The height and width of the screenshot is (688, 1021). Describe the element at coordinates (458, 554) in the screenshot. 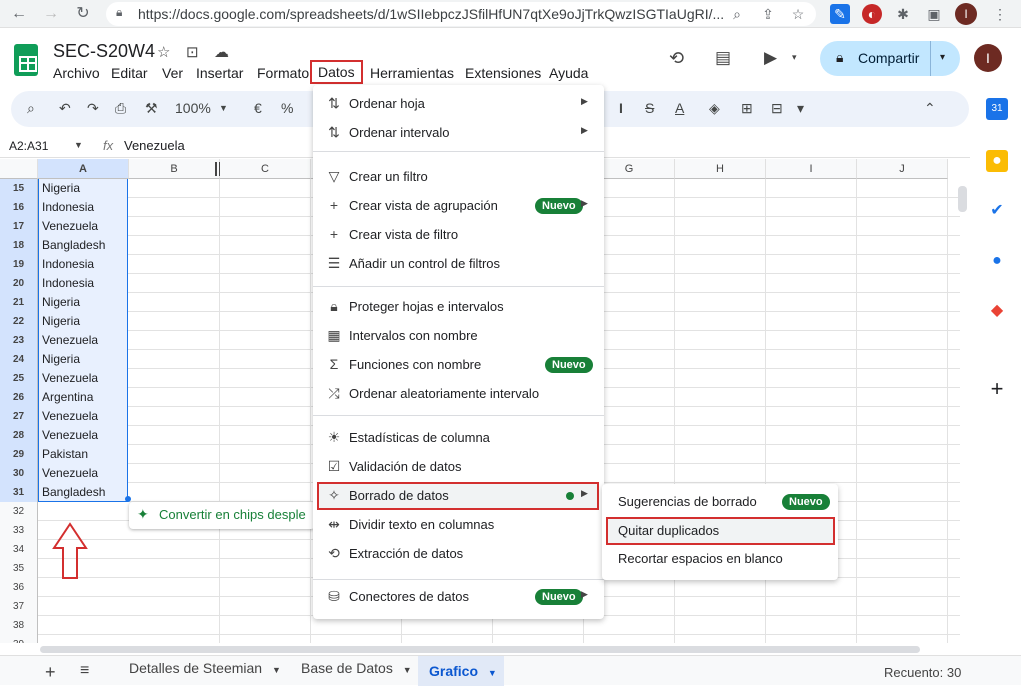

I see `menu-item-extracci-n-de-datos: ⟲ Extracción de datos` at that location.